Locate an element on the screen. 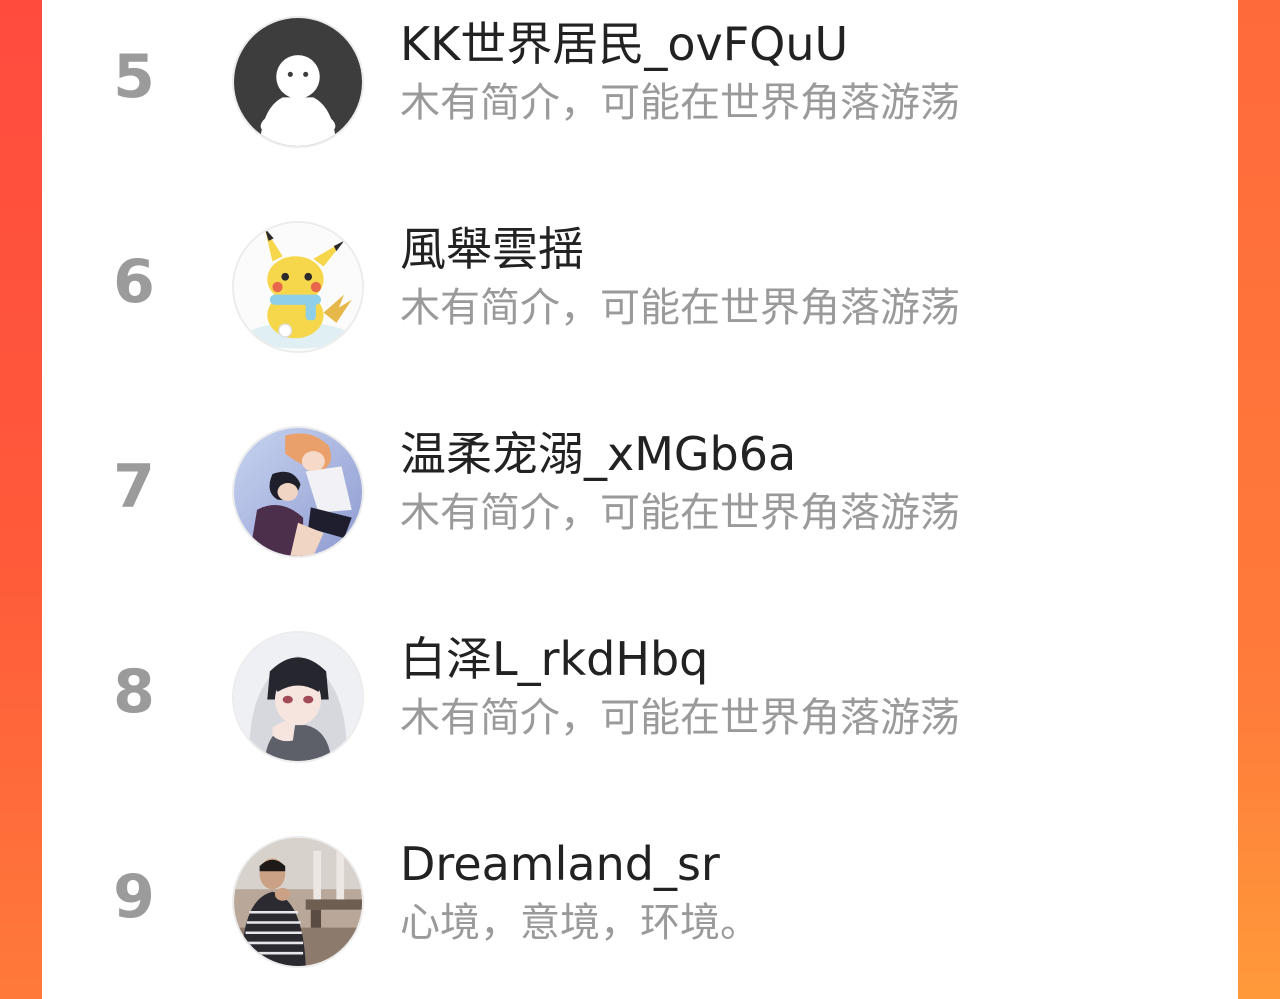  user-name: 温柔宠溺_xMGb6a is located at coordinates (598, 454).